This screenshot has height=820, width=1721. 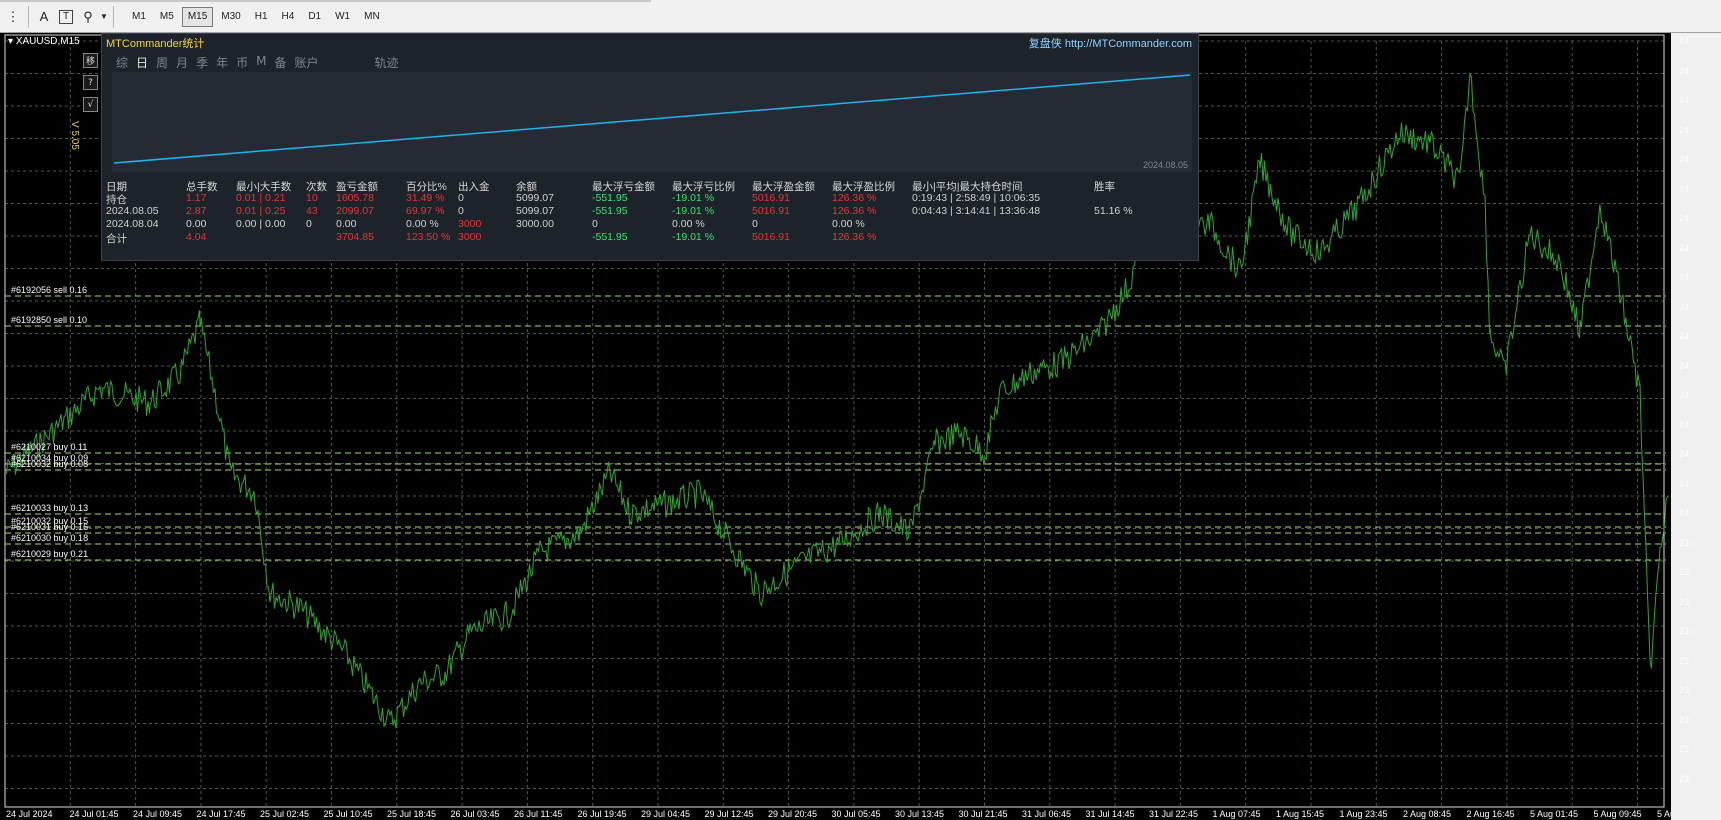 I want to click on graph-date: 2024.08.05, so click(x=1165, y=165).